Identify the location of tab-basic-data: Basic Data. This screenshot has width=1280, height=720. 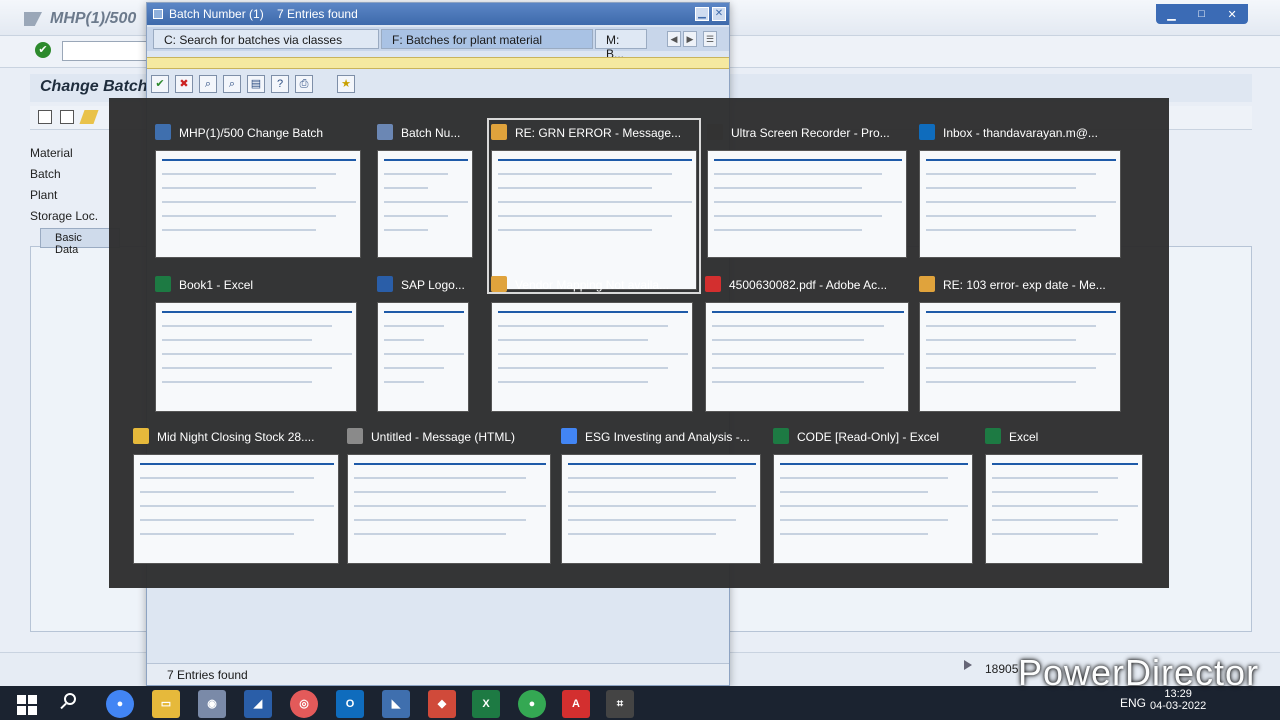
(80, 242).